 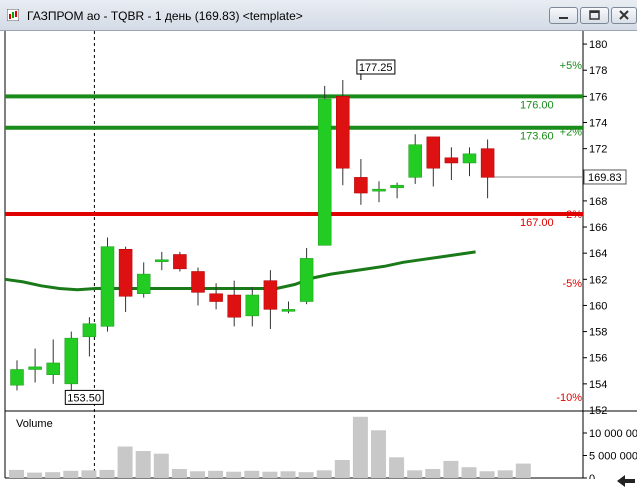 I want to click on maximize-icon, so click(x=594, y=15).